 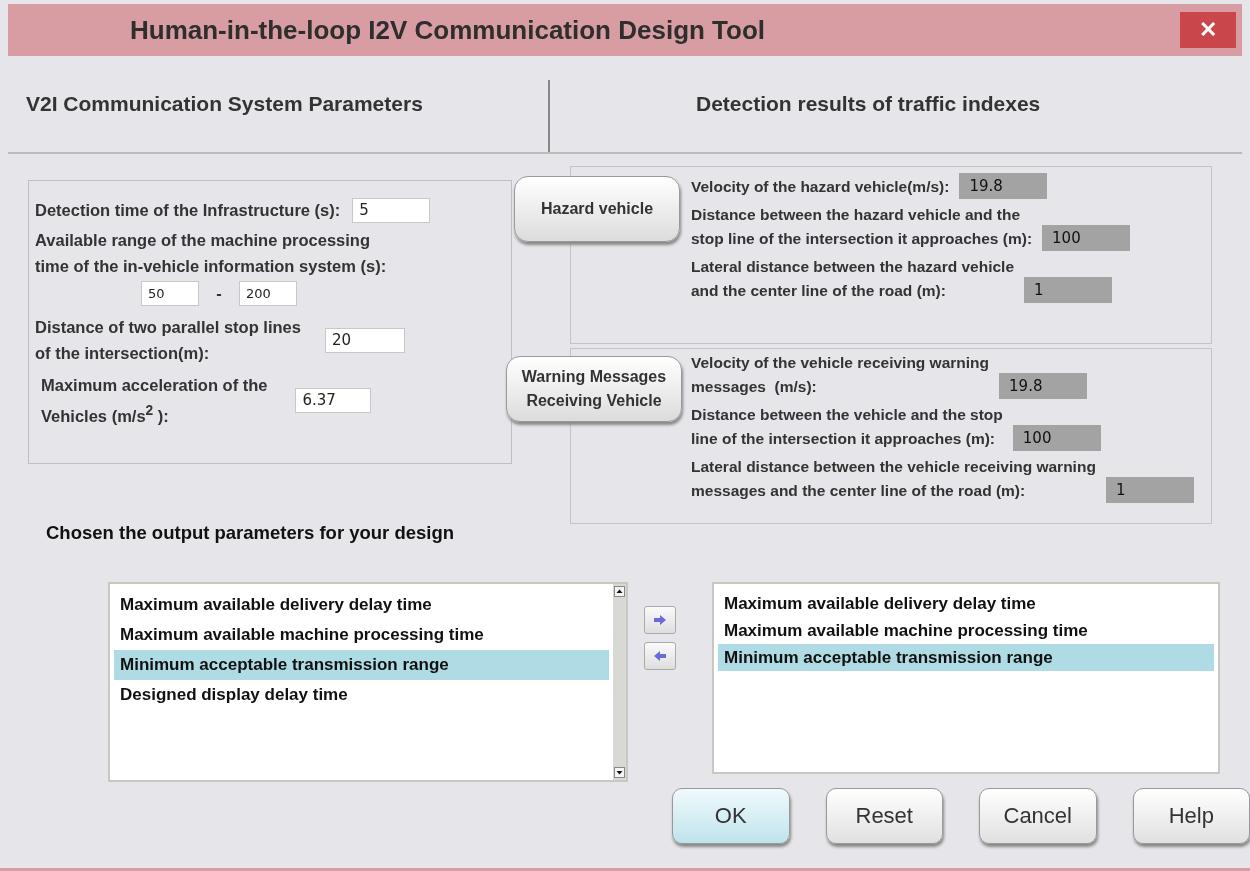 What do you see at coordinates (847, 427) in the screenshot?
I see `field-label: Distance between the vehicle and the stop line of the intersection it approaches (m):` at bounding box center [847, 427].